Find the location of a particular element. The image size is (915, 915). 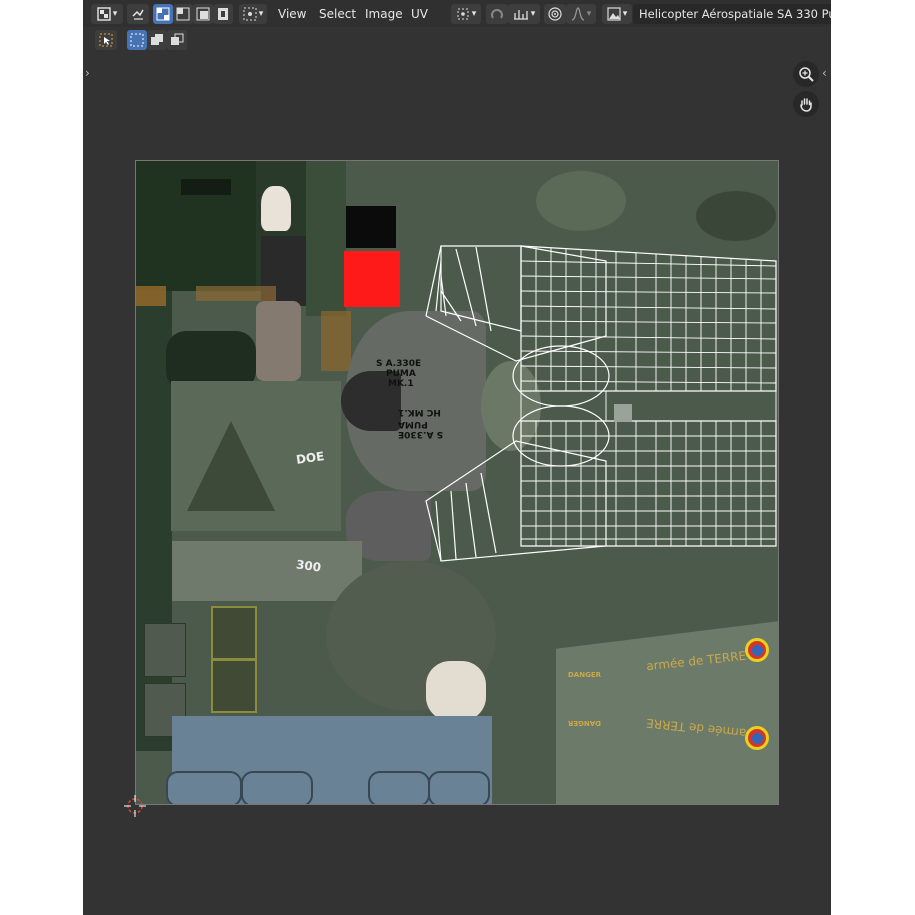

snap-target-icon is located at coordinates (520, 15).